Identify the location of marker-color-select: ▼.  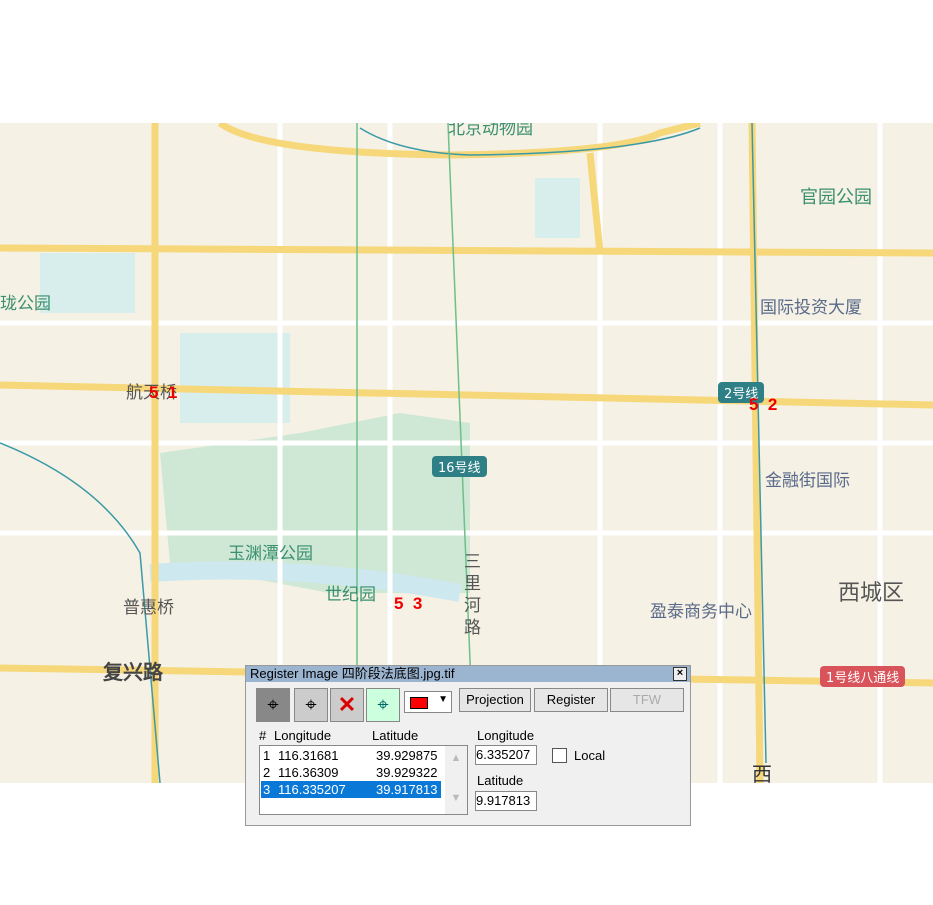
(428, 702).